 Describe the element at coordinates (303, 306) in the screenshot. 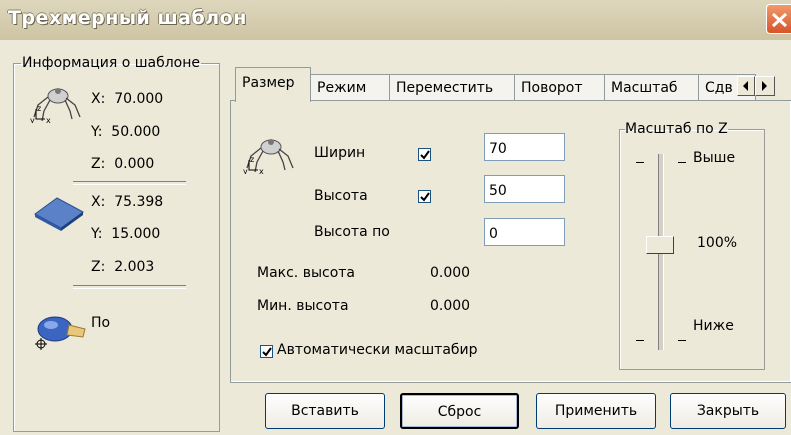

I see `min-height-label: Мин. высота` at that location.